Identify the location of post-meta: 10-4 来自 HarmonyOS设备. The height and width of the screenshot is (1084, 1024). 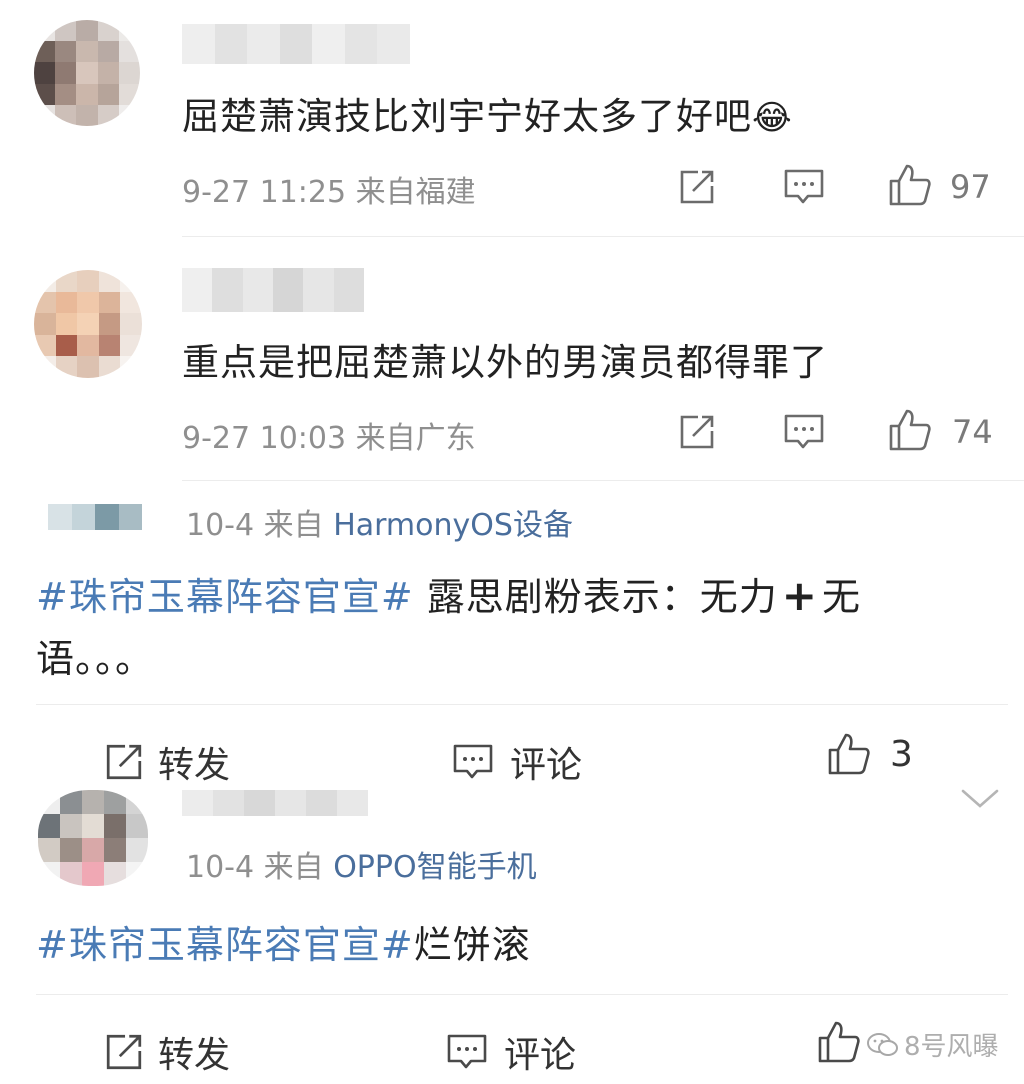
(379, 525).